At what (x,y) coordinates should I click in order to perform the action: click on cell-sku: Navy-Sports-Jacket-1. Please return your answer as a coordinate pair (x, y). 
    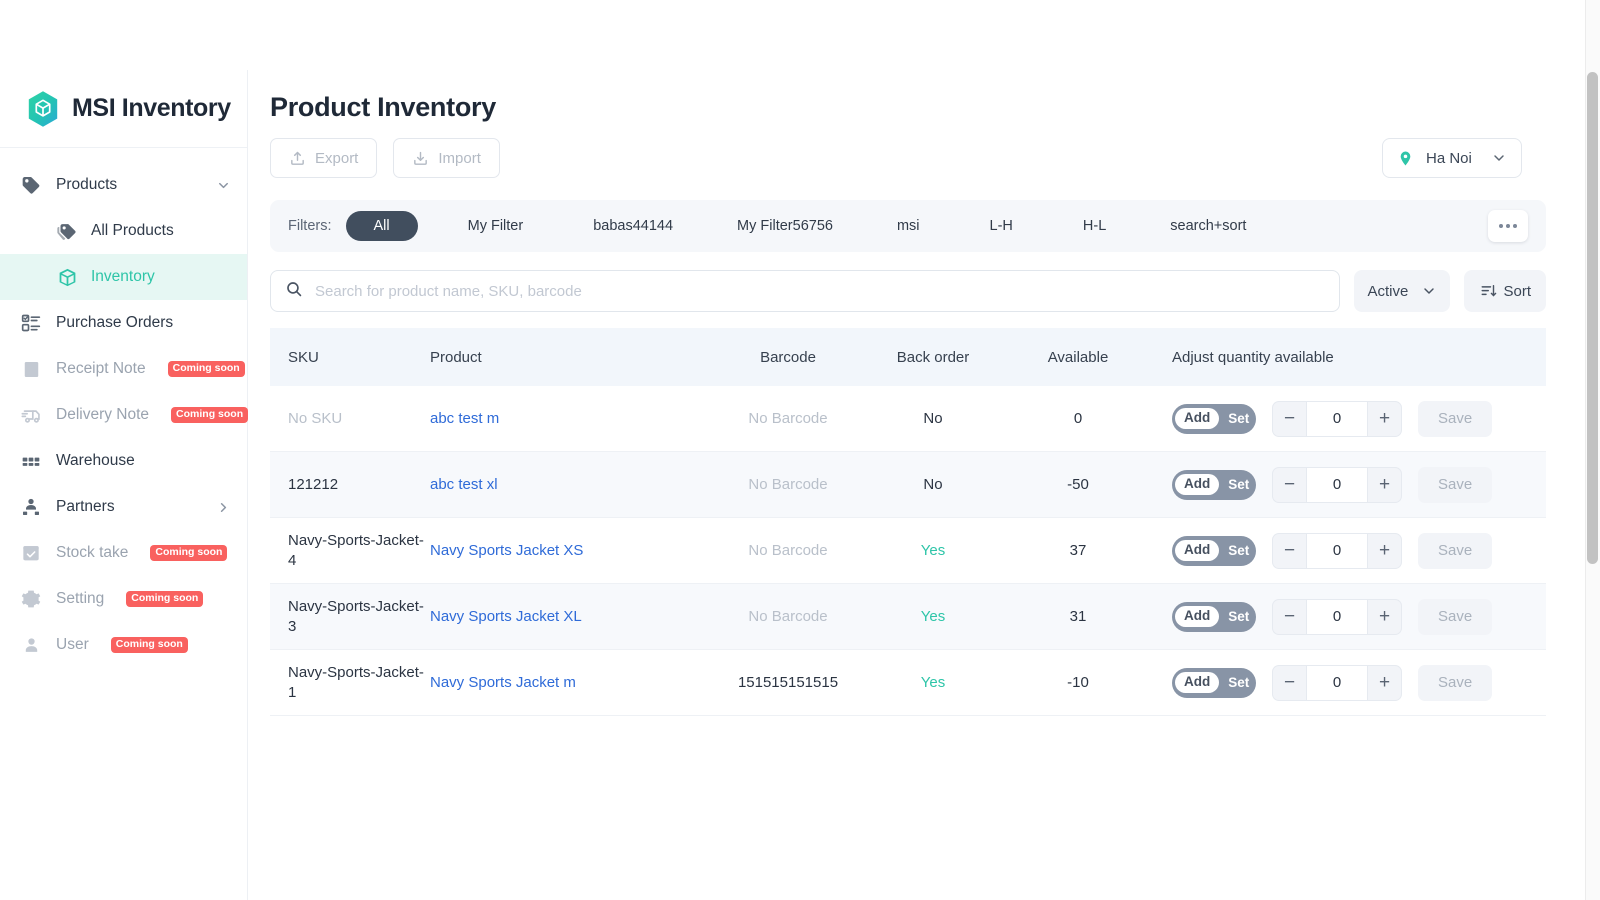
    Looking at the image, I should click on (356, 682).